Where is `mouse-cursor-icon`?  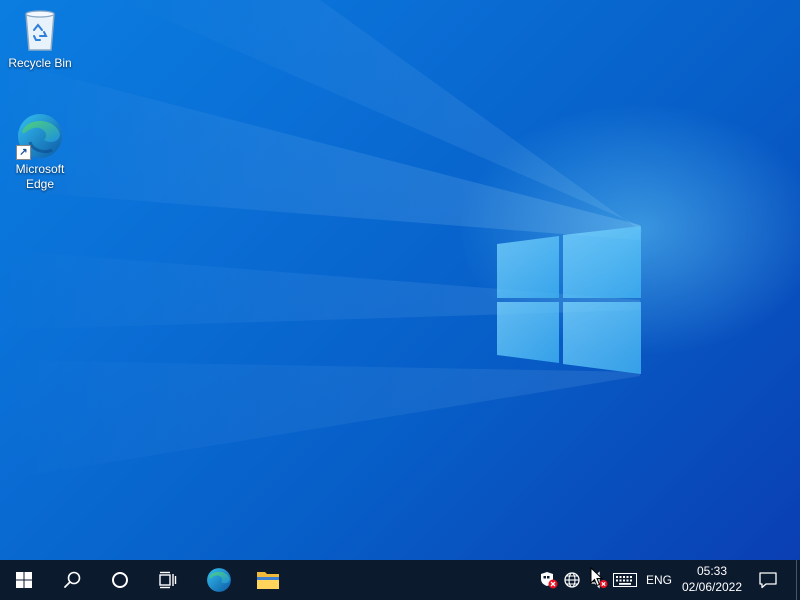 mouse-cursor-icon is located at coordinates (597, 577).